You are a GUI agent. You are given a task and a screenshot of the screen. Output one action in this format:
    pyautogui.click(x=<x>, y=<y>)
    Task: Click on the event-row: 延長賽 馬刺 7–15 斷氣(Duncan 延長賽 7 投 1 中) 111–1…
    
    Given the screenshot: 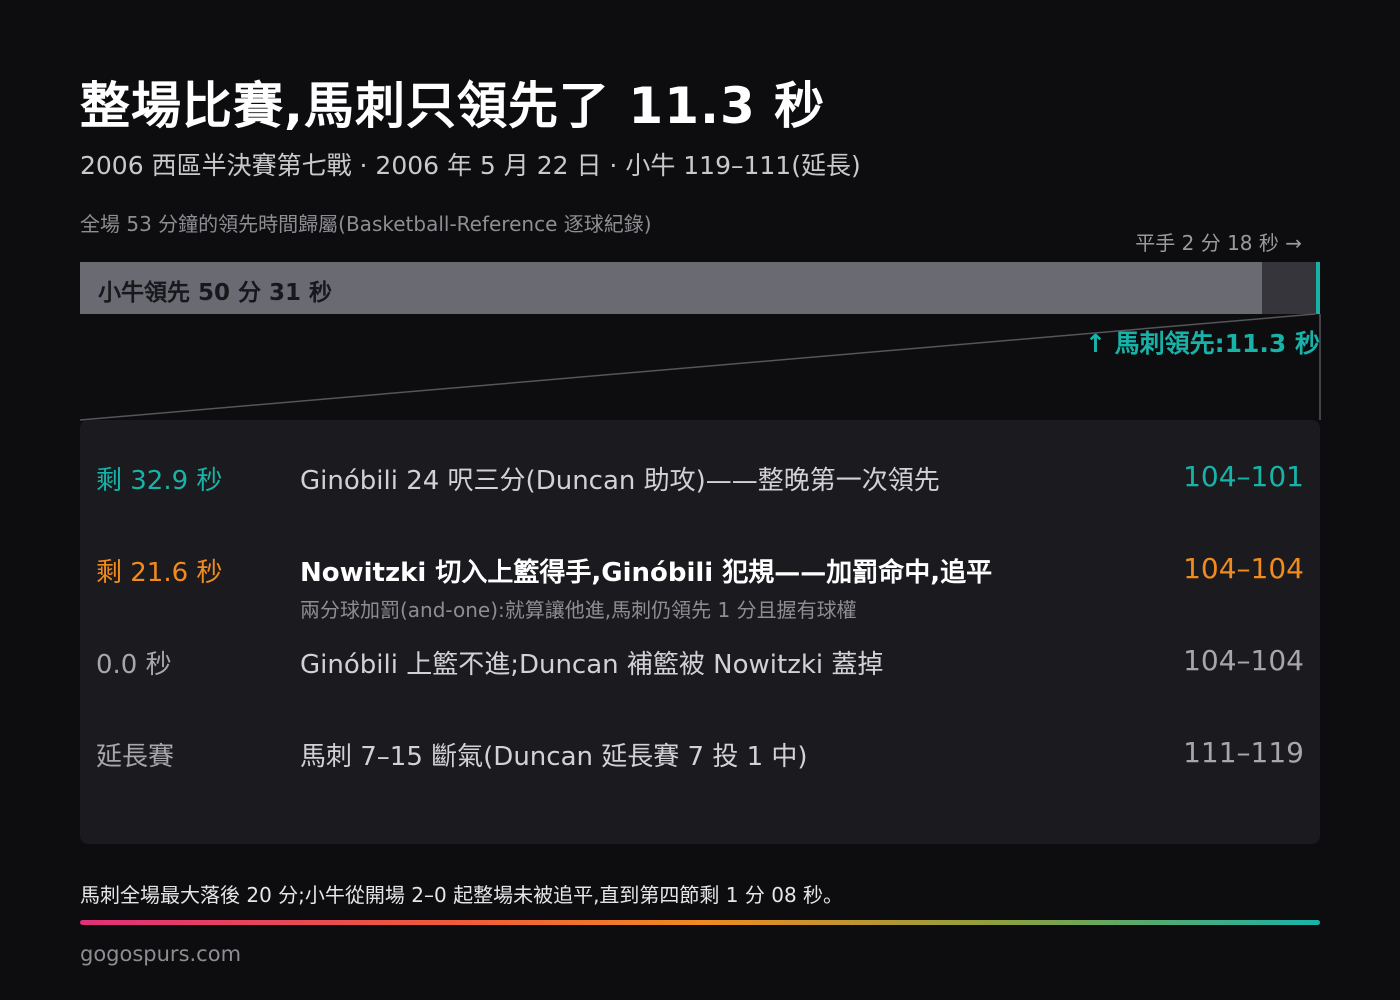 What is the action you would take?
    pyautogui.click(x=700, y=782)
    